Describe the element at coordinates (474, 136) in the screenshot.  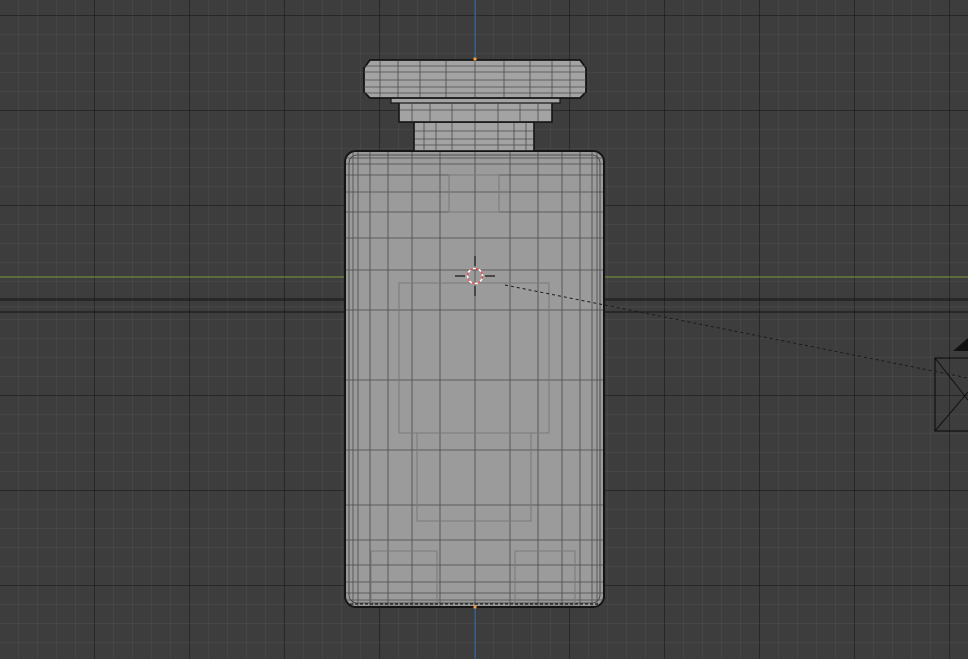
I see `bottle-neck-mesh` at that location.